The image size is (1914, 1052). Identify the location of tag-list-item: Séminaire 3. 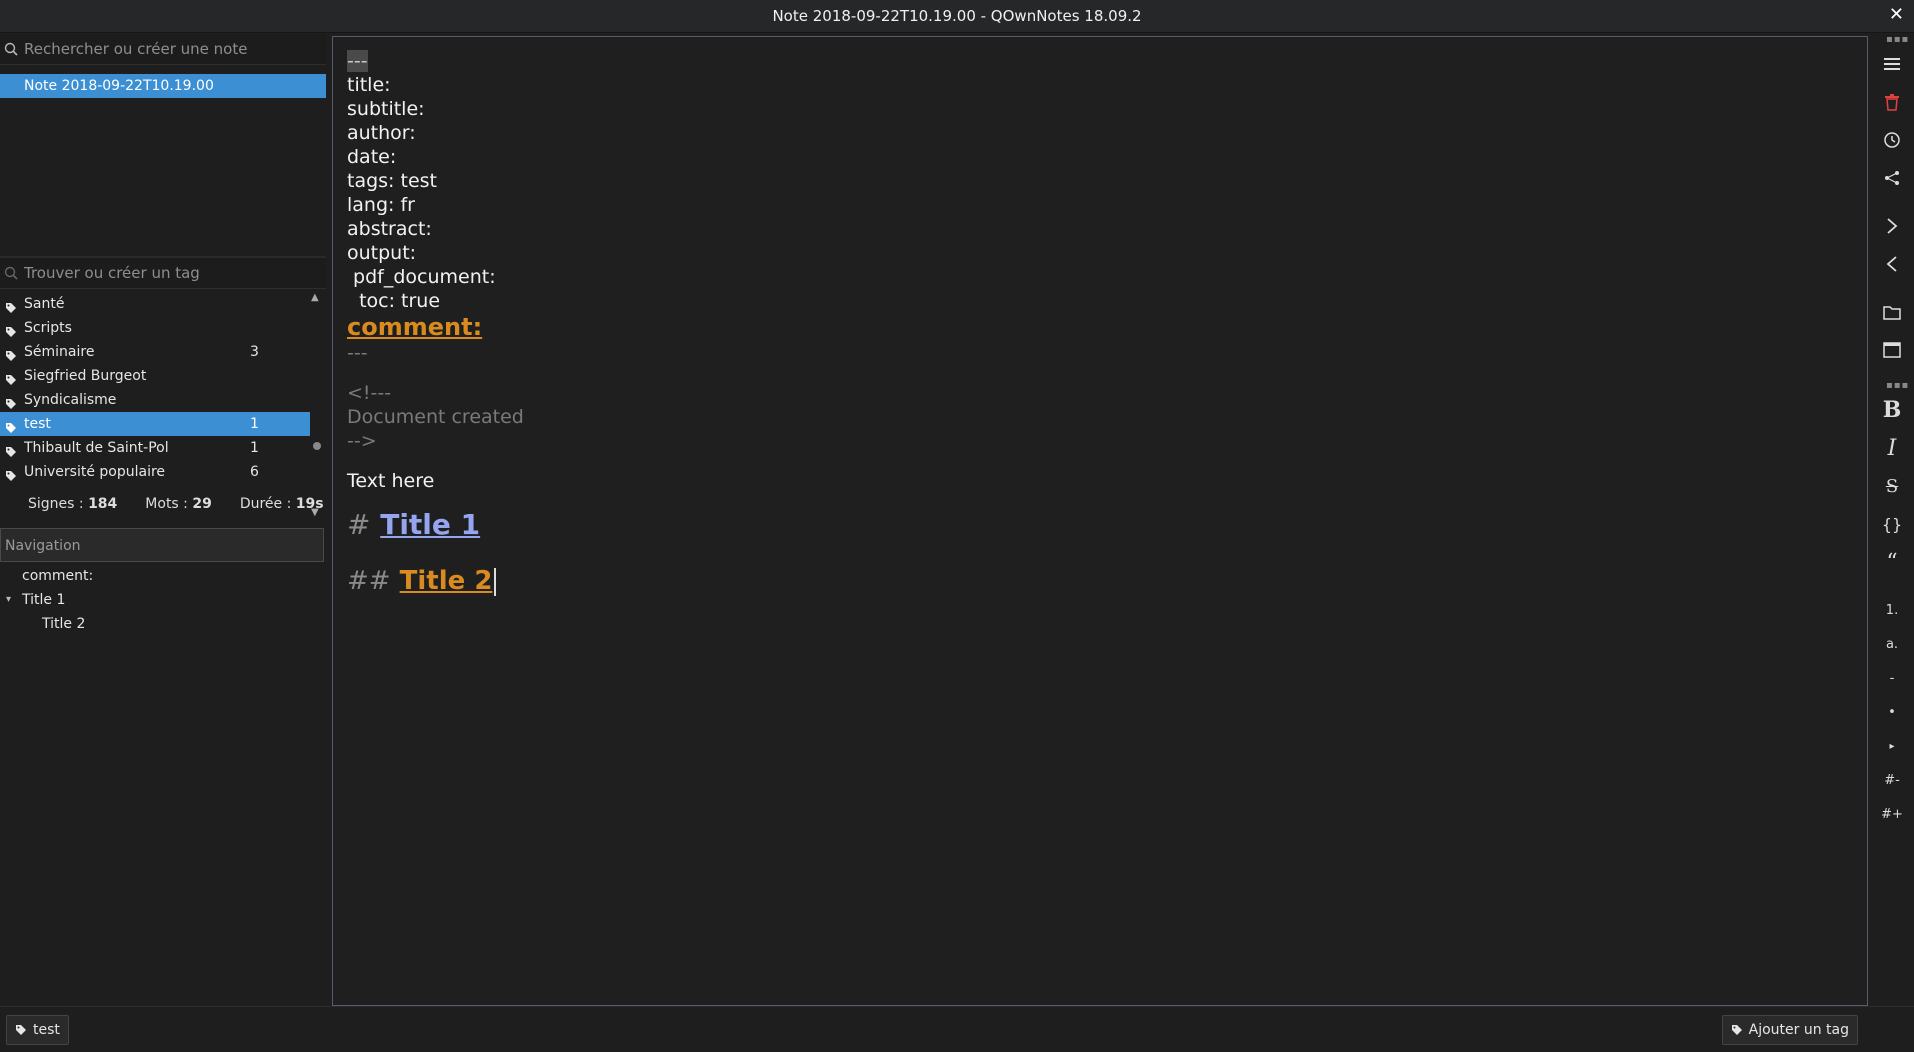
(155, 352).